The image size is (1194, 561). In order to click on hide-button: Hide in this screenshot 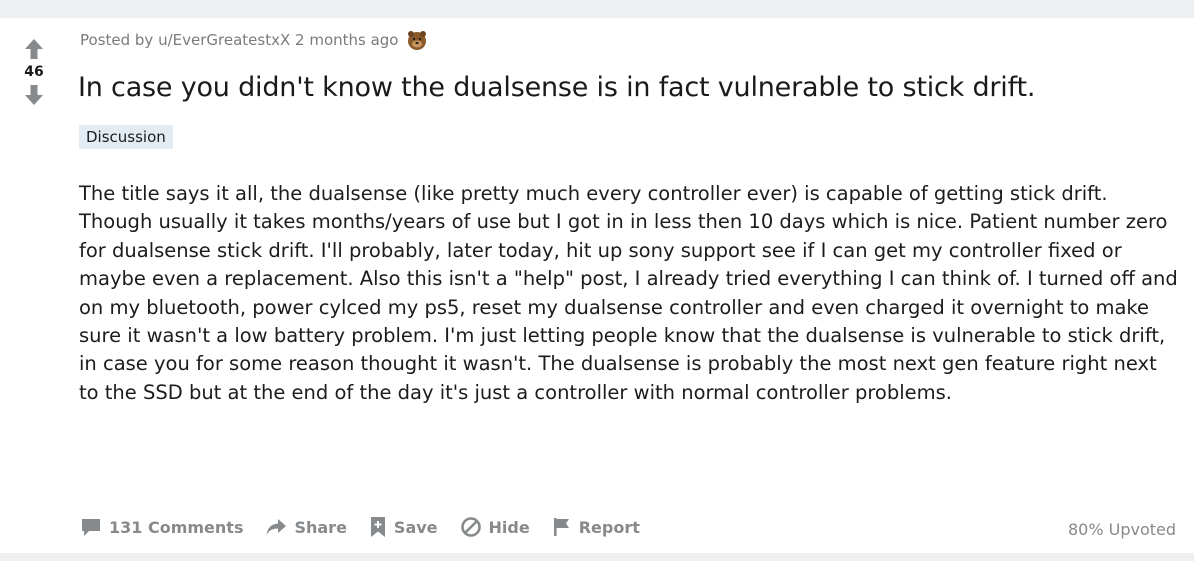, I will do `click(495, 527)`.